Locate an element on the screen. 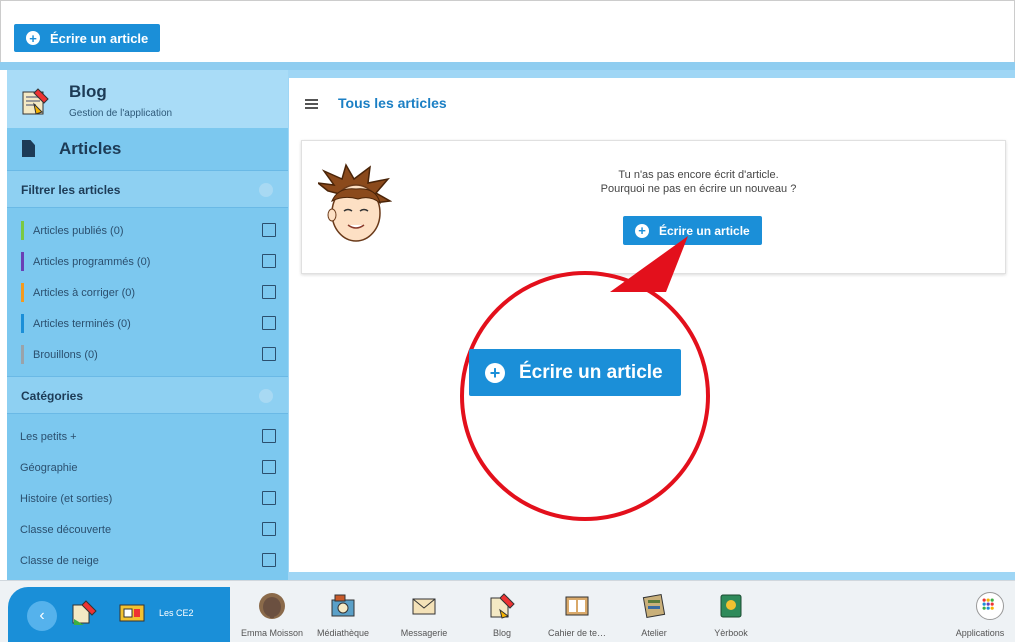 This screenshot has height=642, width=1015. applications-grid-icon is located at coordinates (990, 606).